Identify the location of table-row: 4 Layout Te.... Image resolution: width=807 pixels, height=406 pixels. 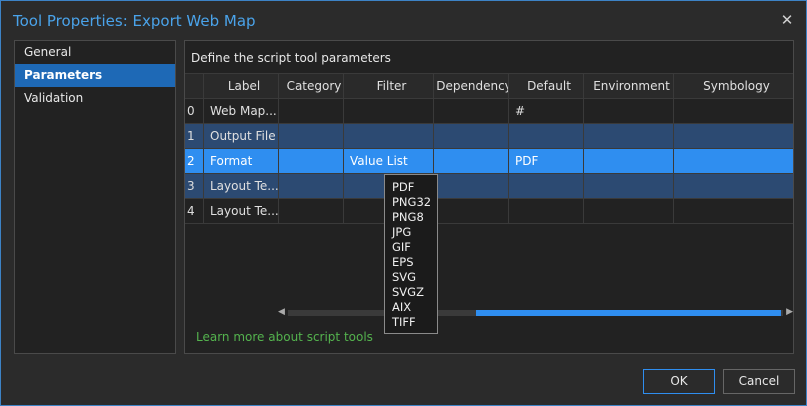
(489, 211).